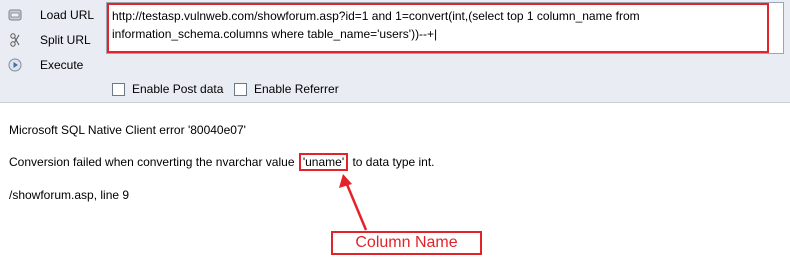  What do you see at coordinates (406, 243) in the screenshot?
I see `column-name-annotation: Column Name` at bounding box center [406, 243].